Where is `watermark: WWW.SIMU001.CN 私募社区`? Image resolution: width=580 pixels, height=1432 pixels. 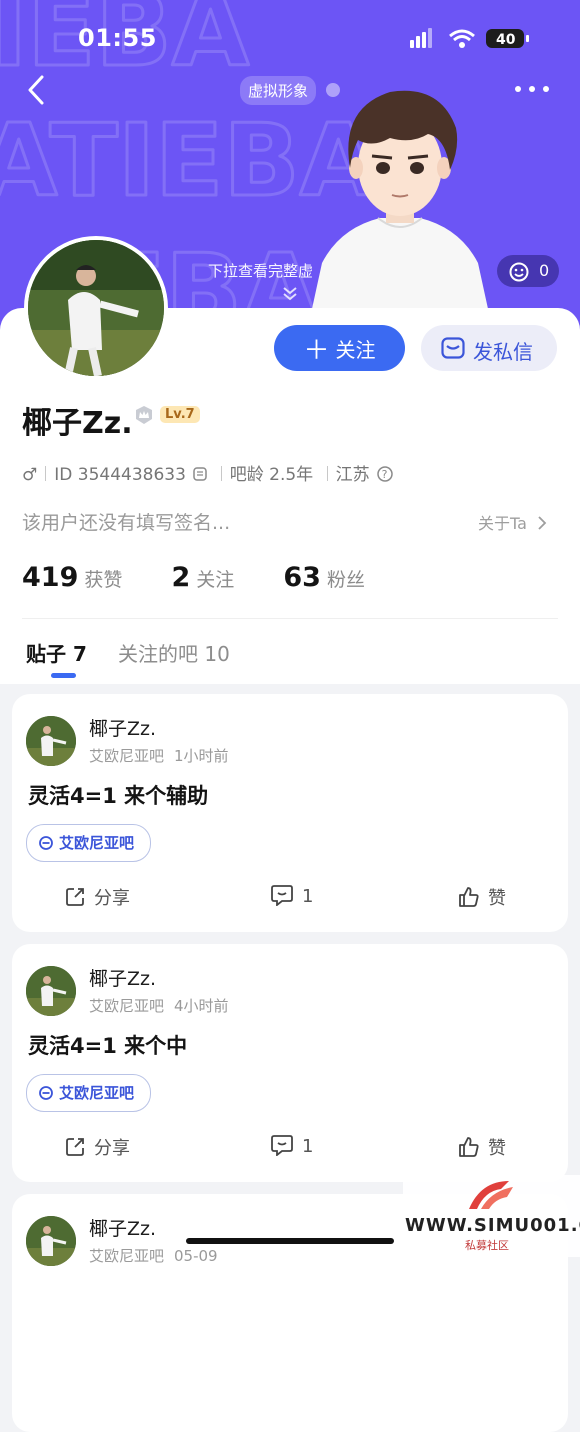
watermark: WWW.SIMU001.CN 私募社区 is located at coordinates (491, 1216).